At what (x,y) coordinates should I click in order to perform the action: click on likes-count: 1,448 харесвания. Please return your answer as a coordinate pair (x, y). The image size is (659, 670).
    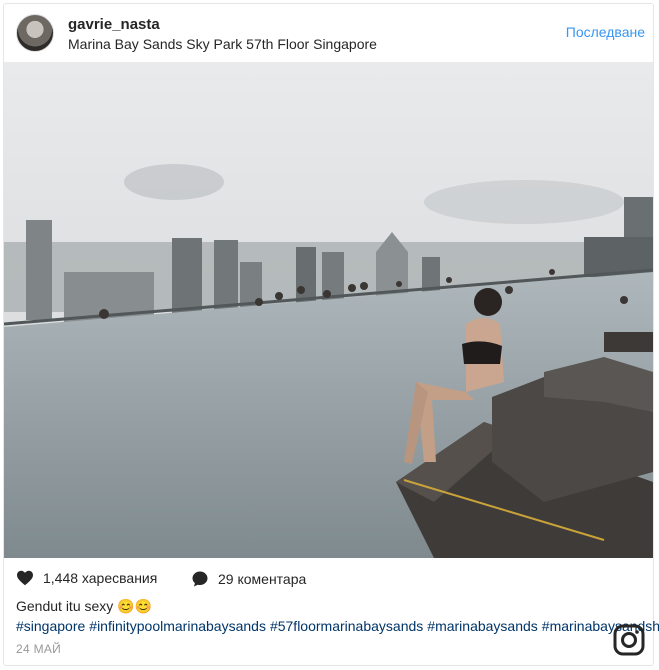
    Looking at the image, I should click on (100, 578).